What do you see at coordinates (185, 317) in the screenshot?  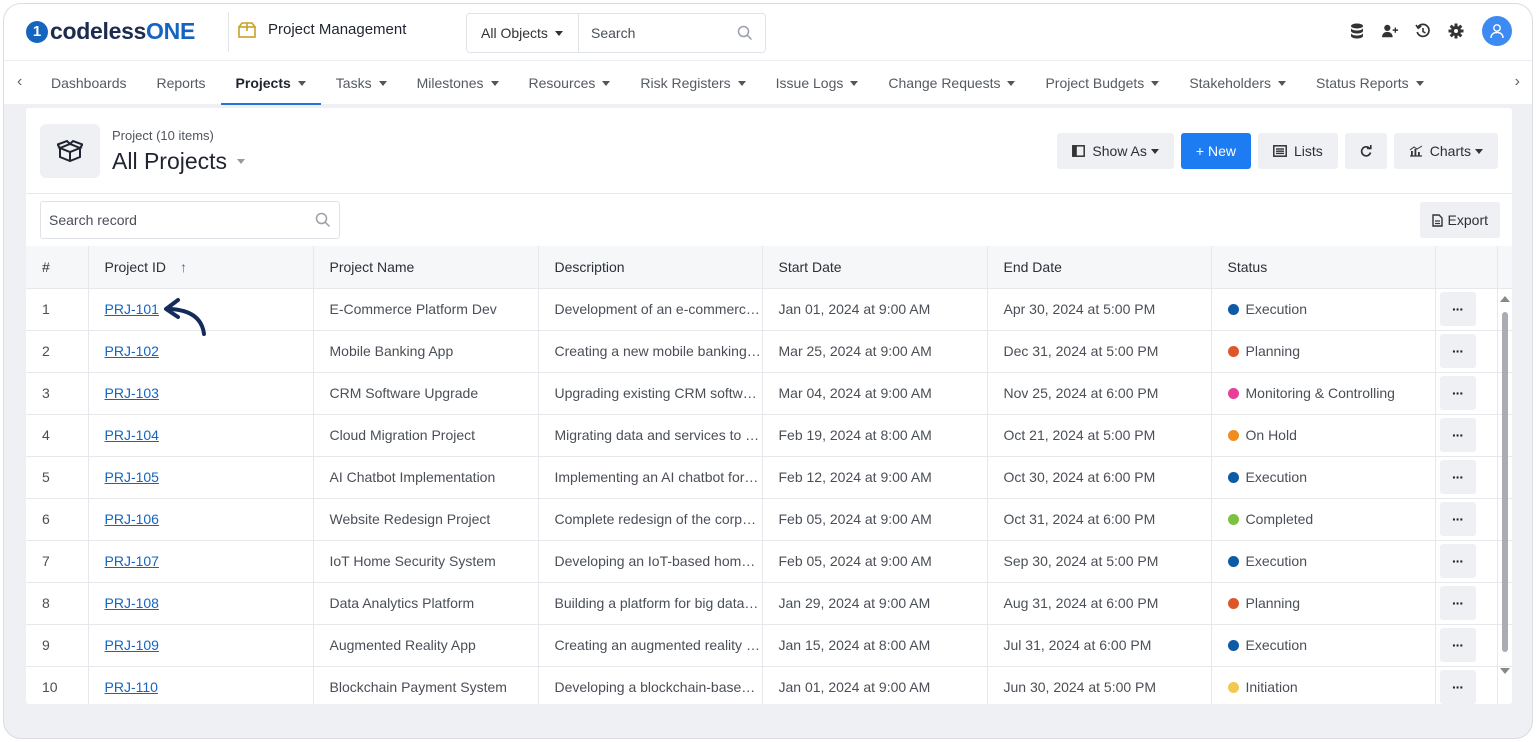 I see `curved-arrow-annotation-icon` at bounding box center [185, 317].